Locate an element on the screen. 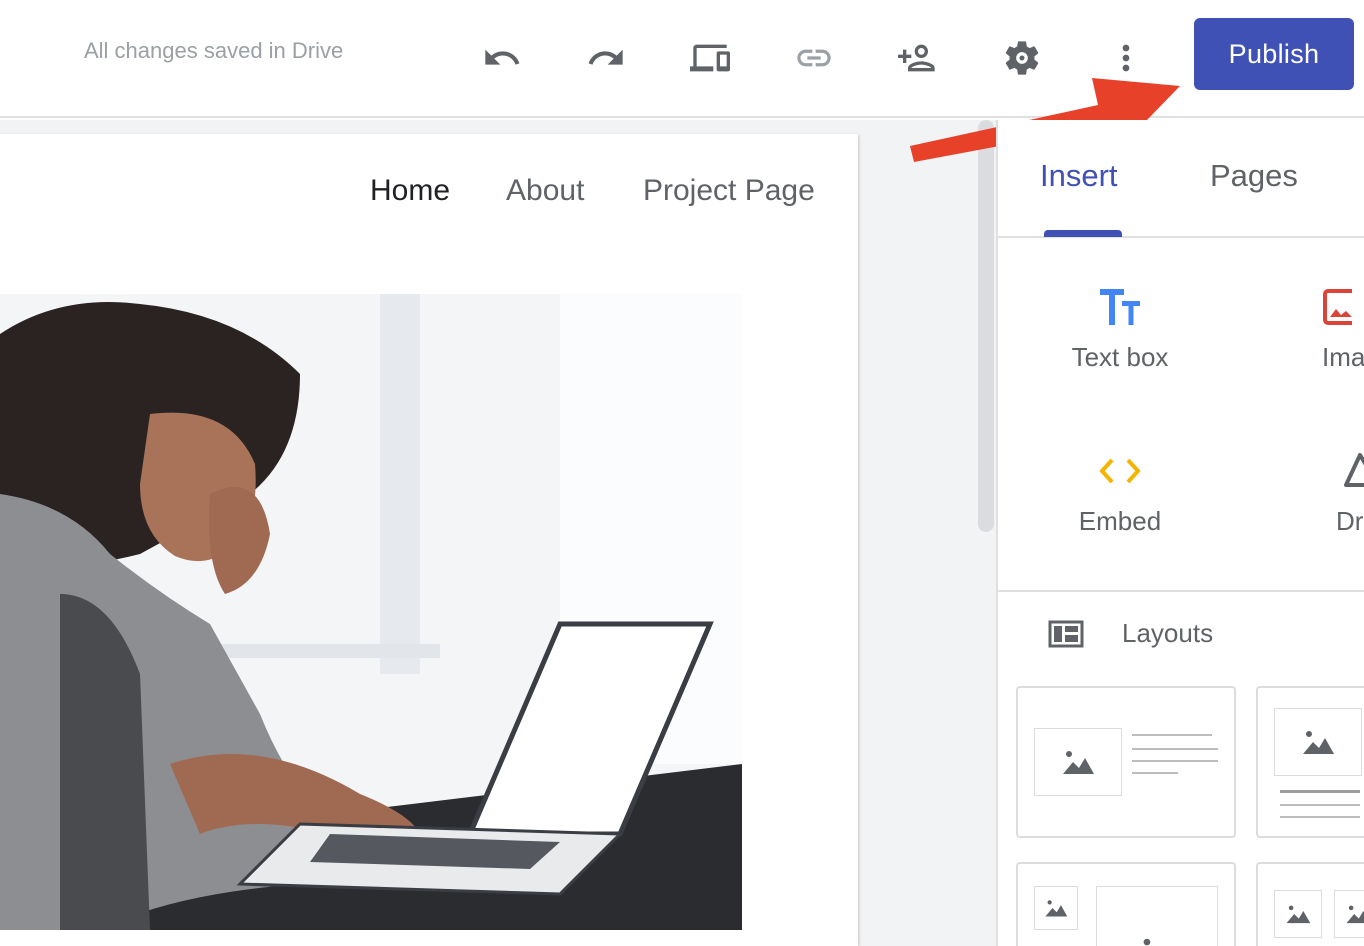  top-toolbar: All changes saved in Drive Publish is located at coordinates (682, 59).